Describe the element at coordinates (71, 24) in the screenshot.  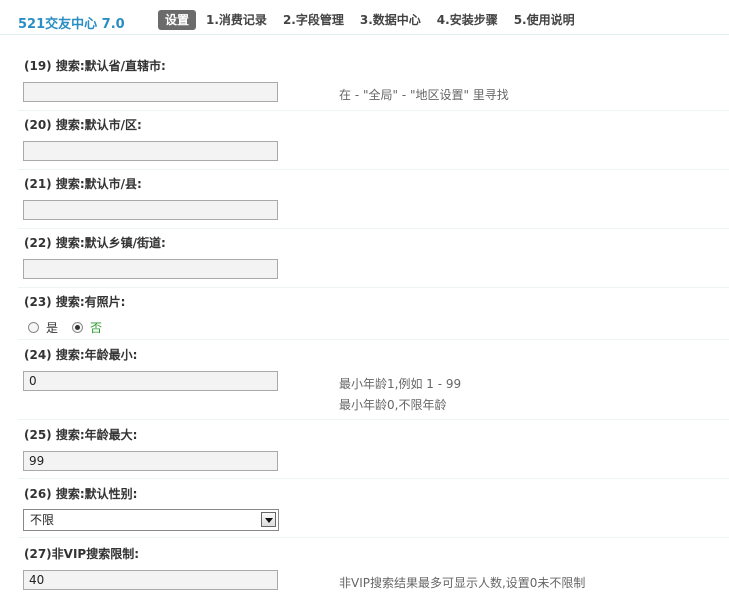
I see `app-title: 521交友中心 7.0` at that location.